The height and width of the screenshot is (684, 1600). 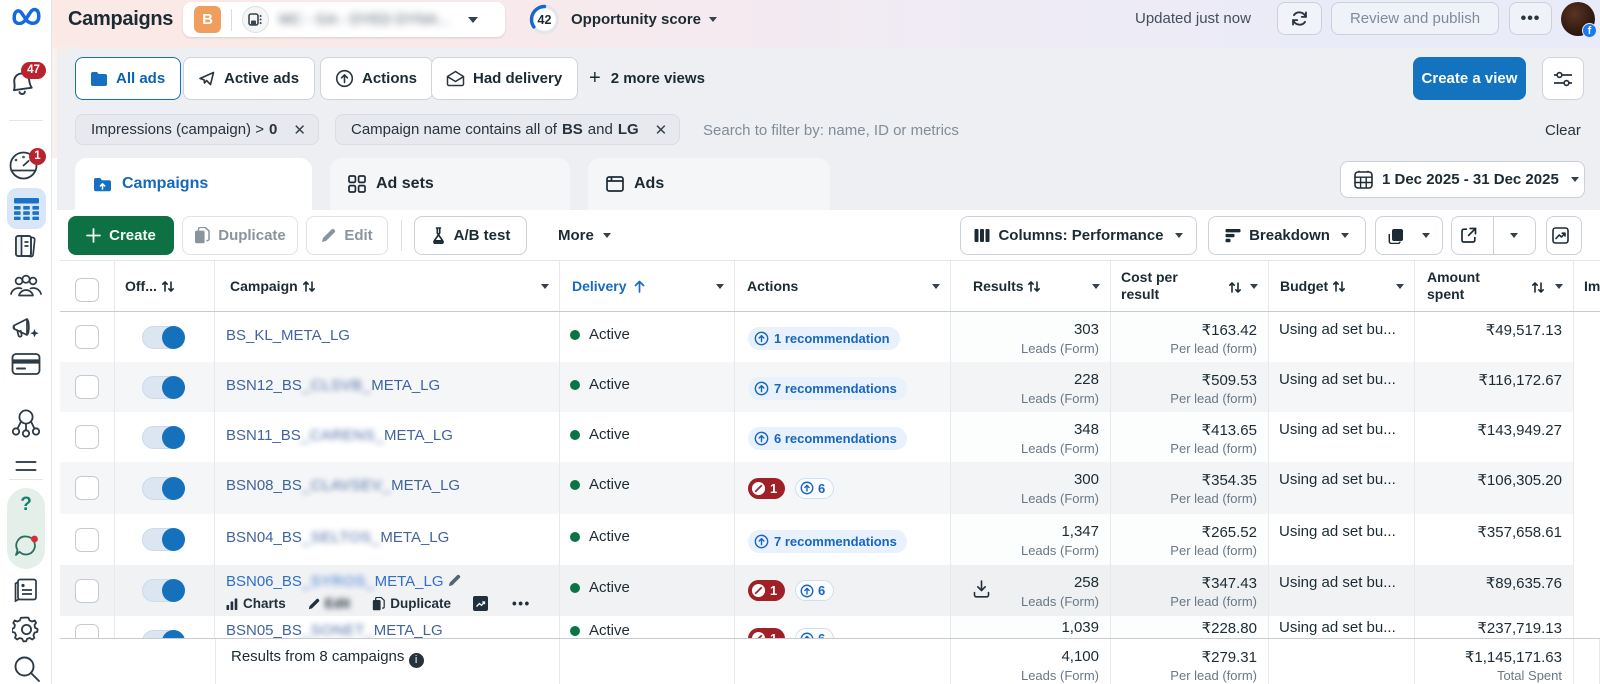 What do you see at coordinates (545, 20) in the screenshot?
I see `svg-text: 42` at bounding box center [545, 20].